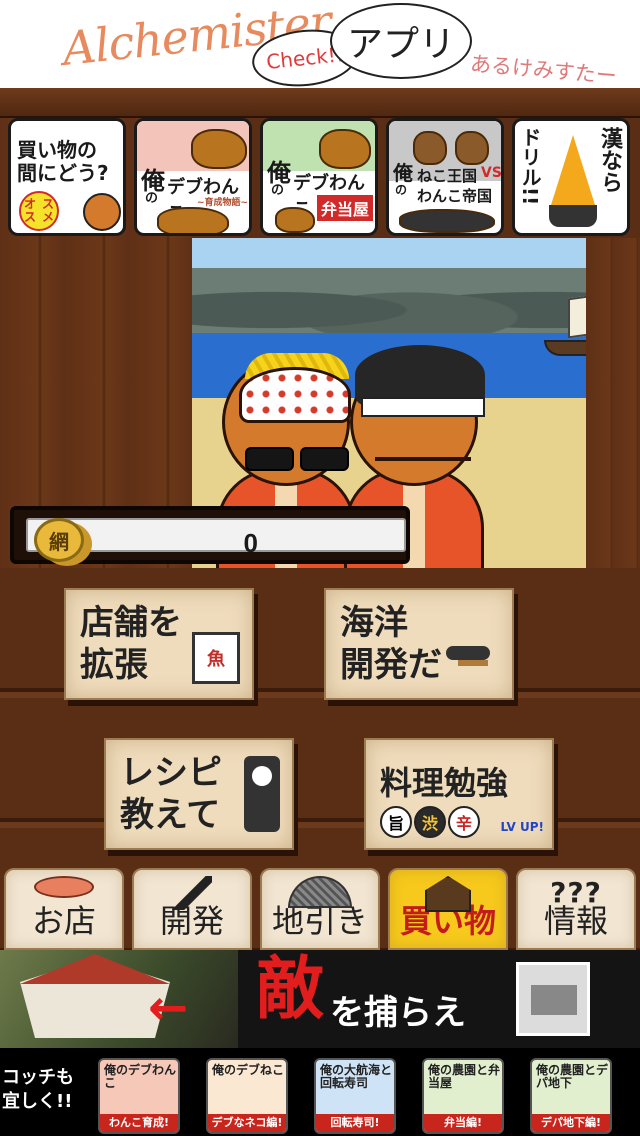 This screenshot has width=640, height=1136. I want to click on promo-app-nouen-depachika: 俺の農園とデパ地下 デパ地下編!, so click(571, 1096).